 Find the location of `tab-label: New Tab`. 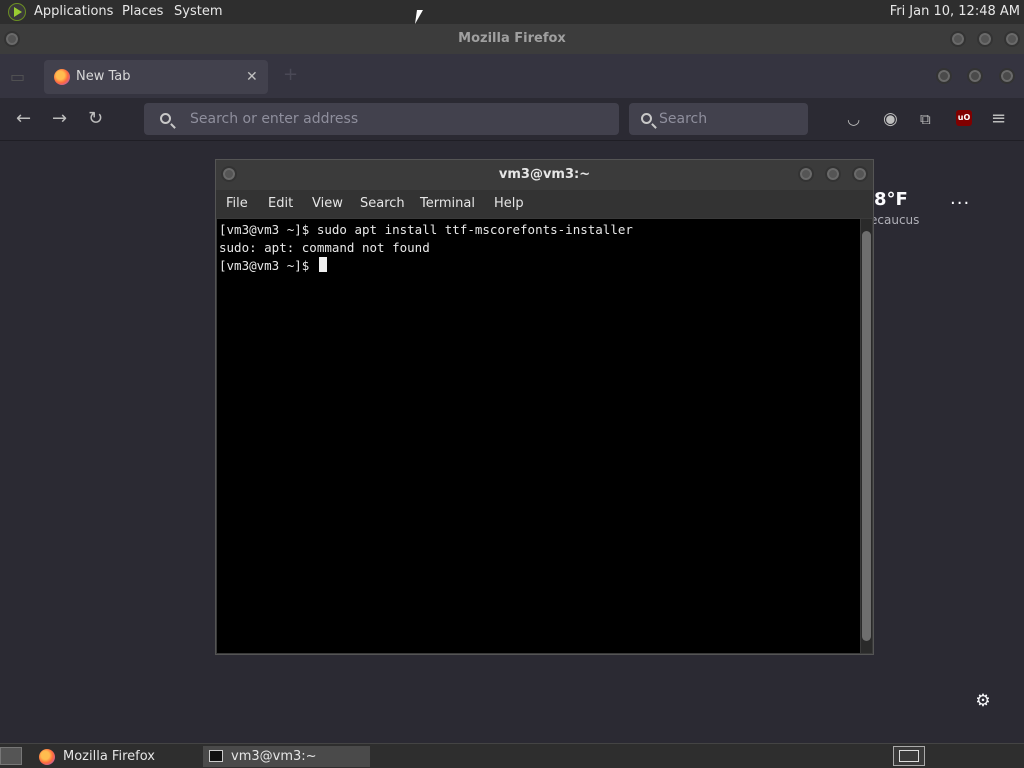

tab-label: New Tab is located at coordinates (103, 76).